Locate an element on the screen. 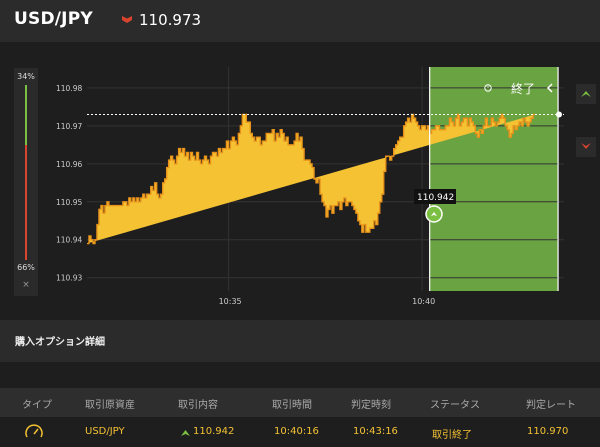 The image size is (600, 447). cell-judge-time: 10:43:16 is located at coordinates (375, 431).